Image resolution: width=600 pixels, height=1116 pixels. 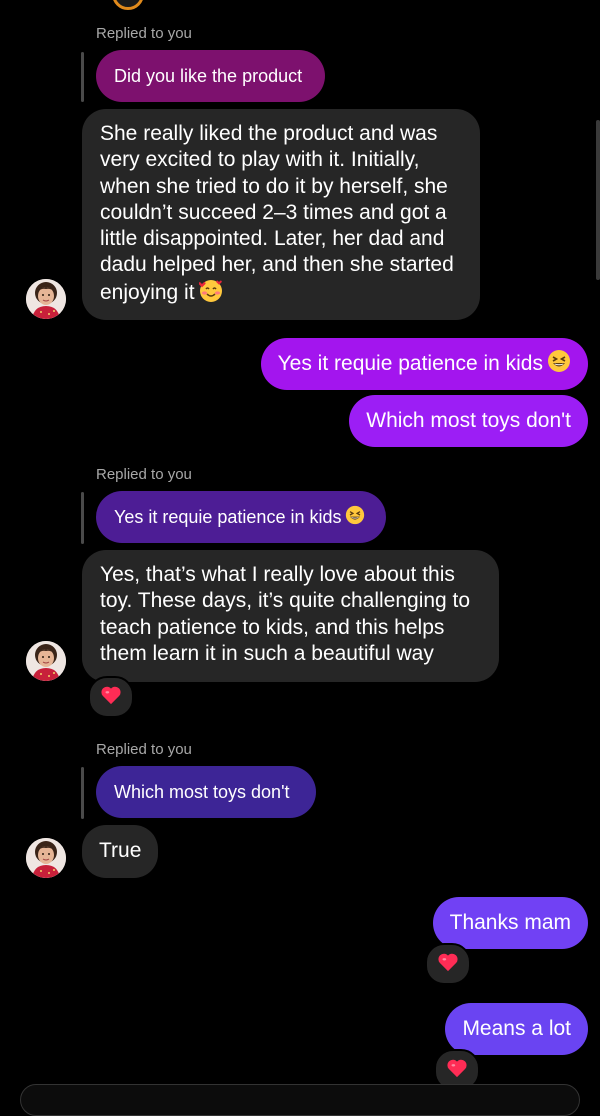 What do you see at coordinates (206, 792) in the screenshot?
I see `quoted-message: Which most toys don't` at bounding box center [206, 792].